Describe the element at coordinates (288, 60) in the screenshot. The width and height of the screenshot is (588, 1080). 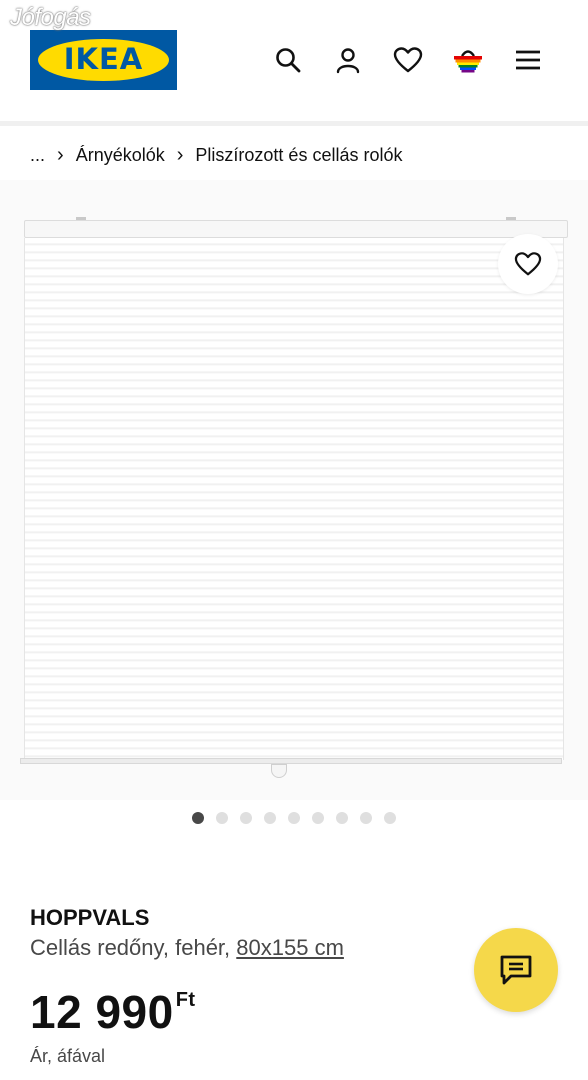
I see `search-icon` at that location.